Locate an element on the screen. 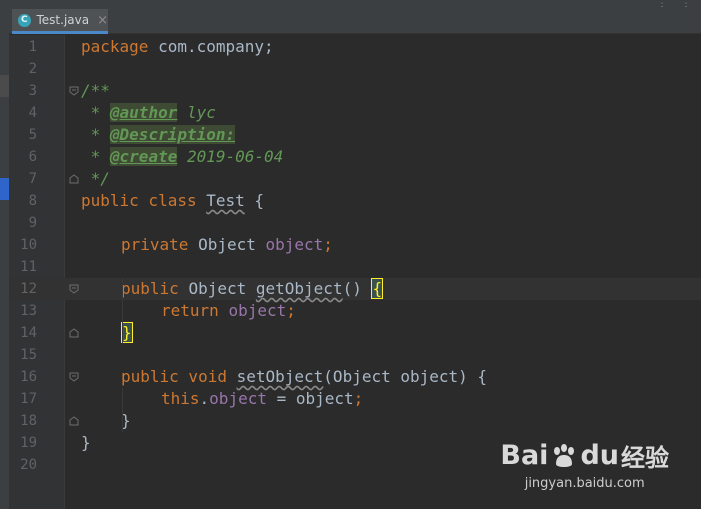 This screenshot has height=509, width=701. line-number: 9 is located at coordinates (32, 223).